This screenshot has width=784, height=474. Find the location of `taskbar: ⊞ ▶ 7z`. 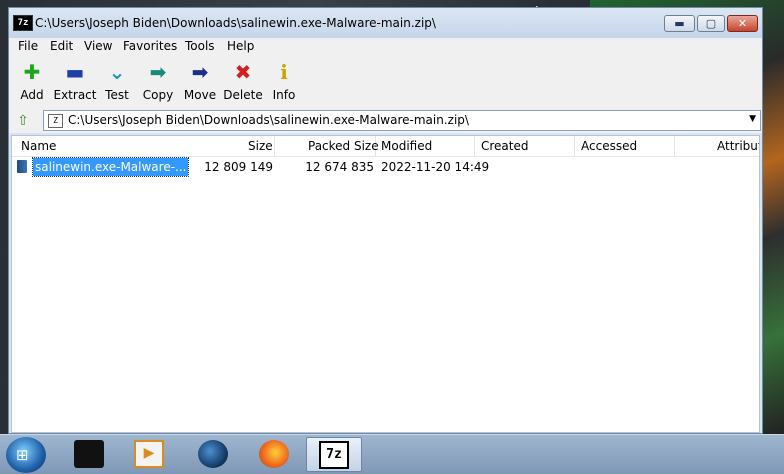

taskbar: ⊞ ▶ 7z is located at coordinates (392, 454).